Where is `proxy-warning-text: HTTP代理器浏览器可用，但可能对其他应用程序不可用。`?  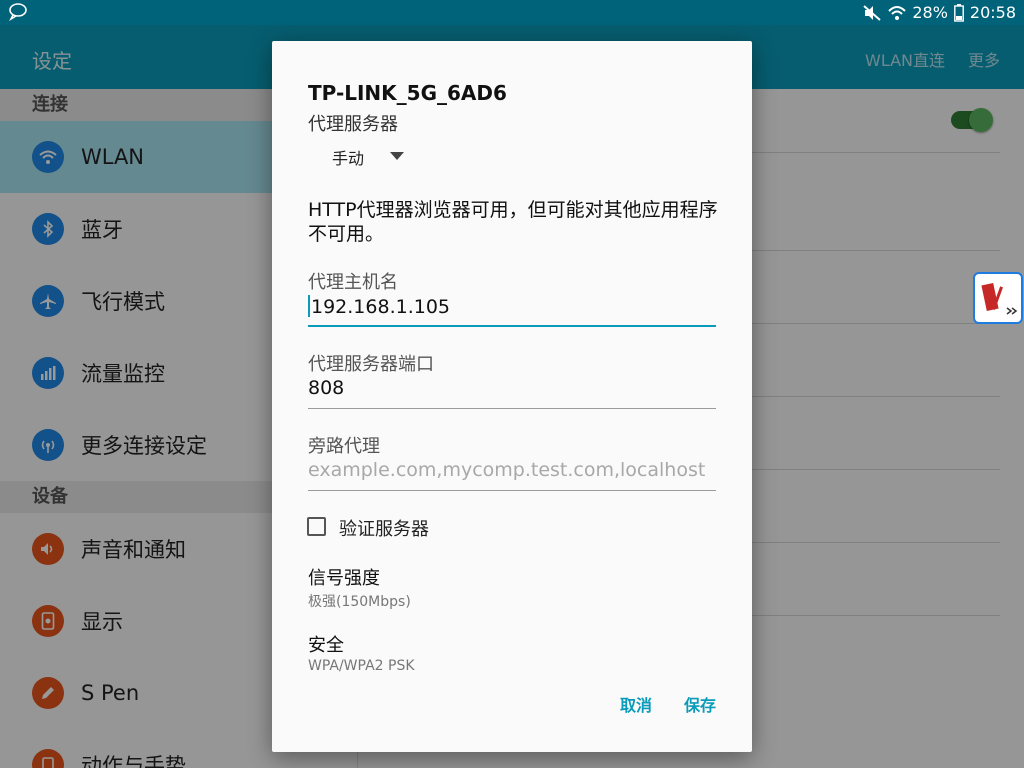
proxy-warning-text: HTTP代理器浏览器可用，但可能对其他应用程序不可用。 is located at coordinates (513, 222).